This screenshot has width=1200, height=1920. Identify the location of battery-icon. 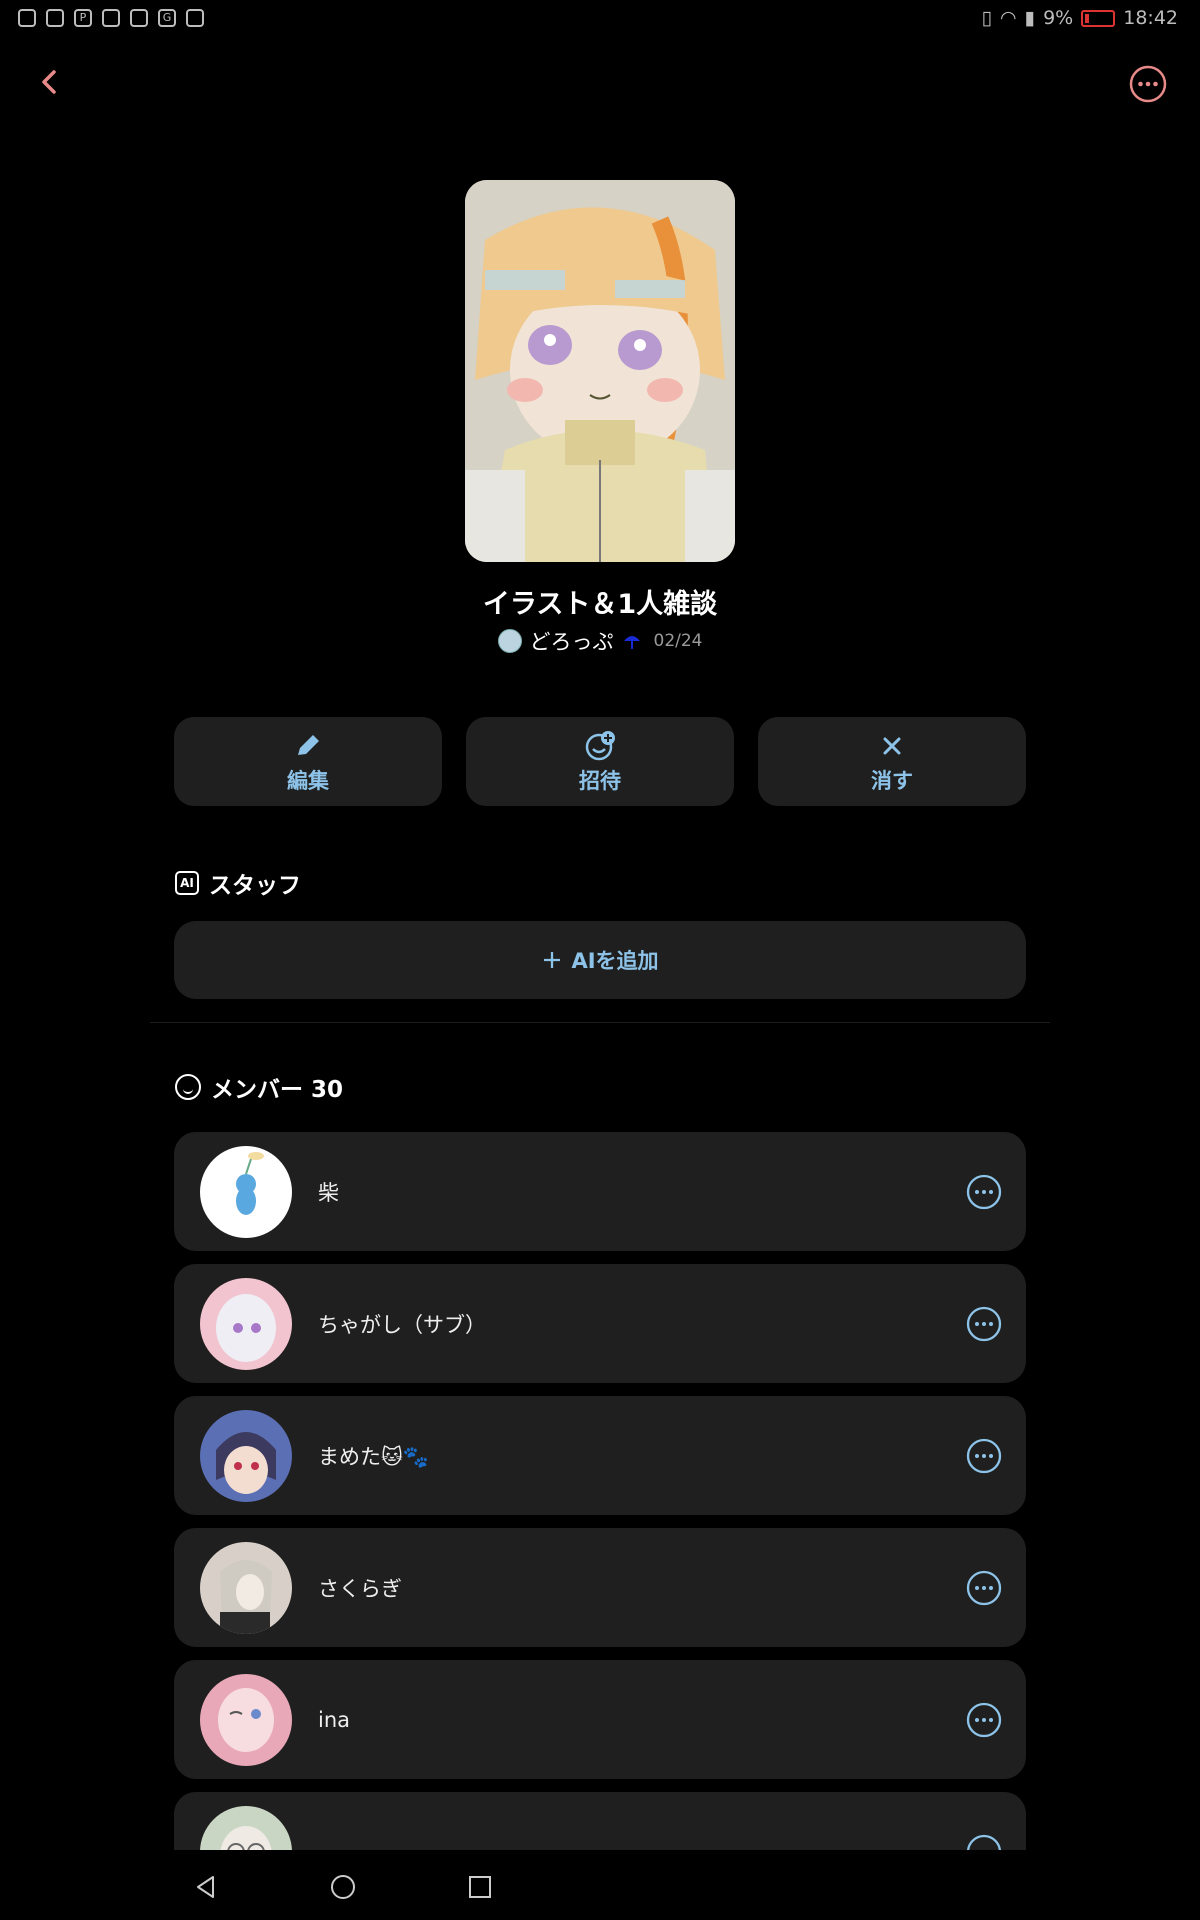
(1098, 18).